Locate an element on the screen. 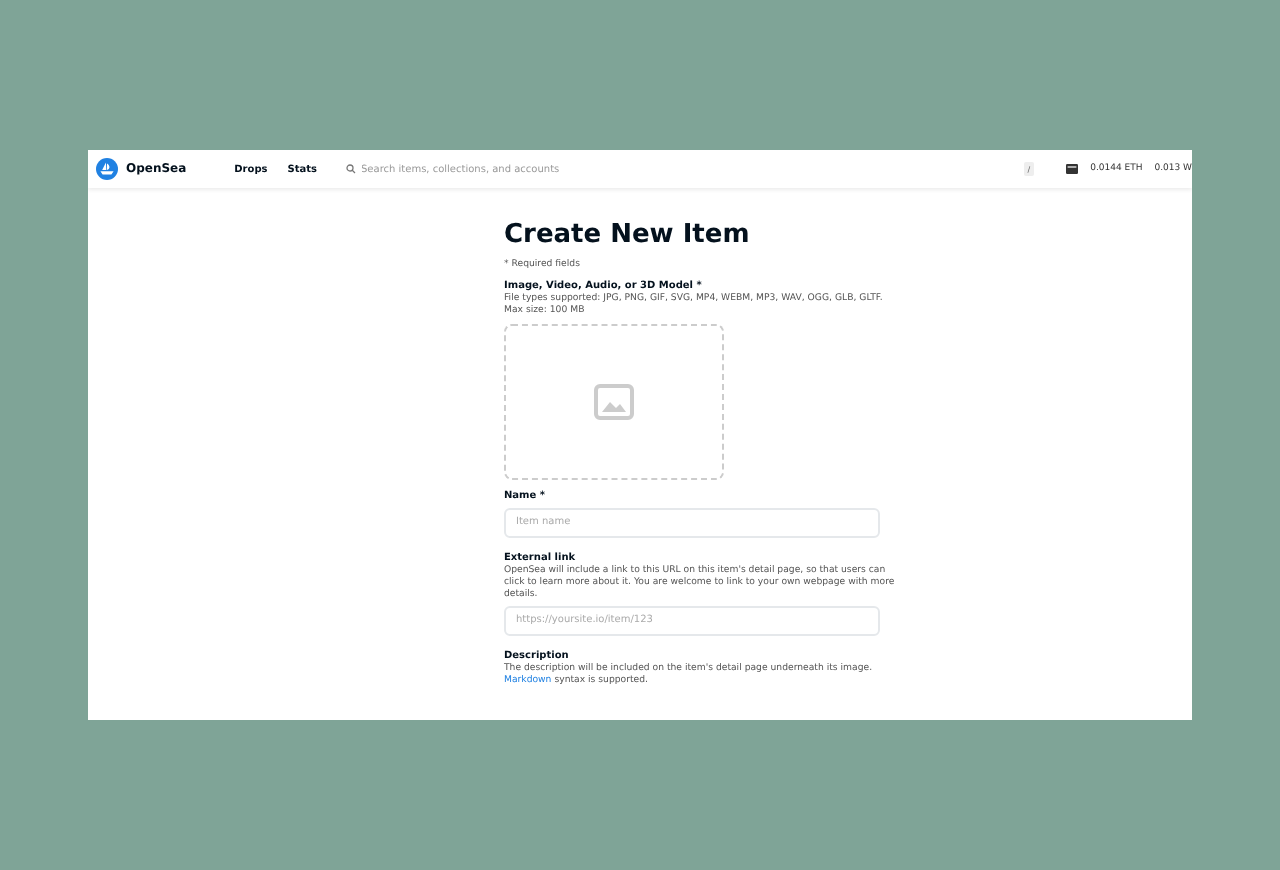 The width and height of the screenshot is (1280, 870). upload-area is located at coordinates (614, 401).